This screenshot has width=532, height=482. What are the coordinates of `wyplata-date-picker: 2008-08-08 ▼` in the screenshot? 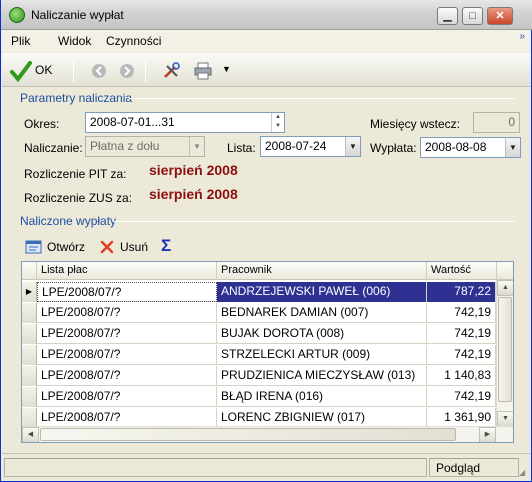 It's located at (470, 147).